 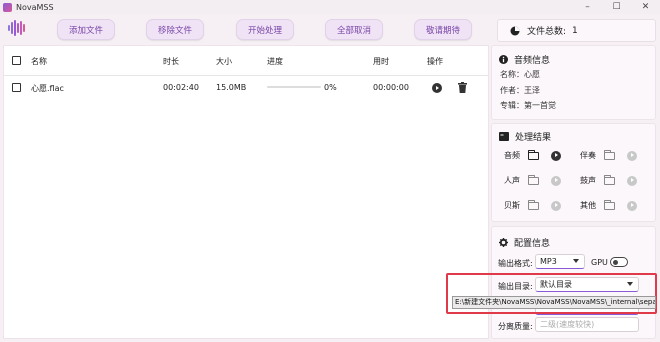 What do you see at coordinates (16, 87) in the screenshot?
I see `row-checkbox` at bounding box center [16, 87].